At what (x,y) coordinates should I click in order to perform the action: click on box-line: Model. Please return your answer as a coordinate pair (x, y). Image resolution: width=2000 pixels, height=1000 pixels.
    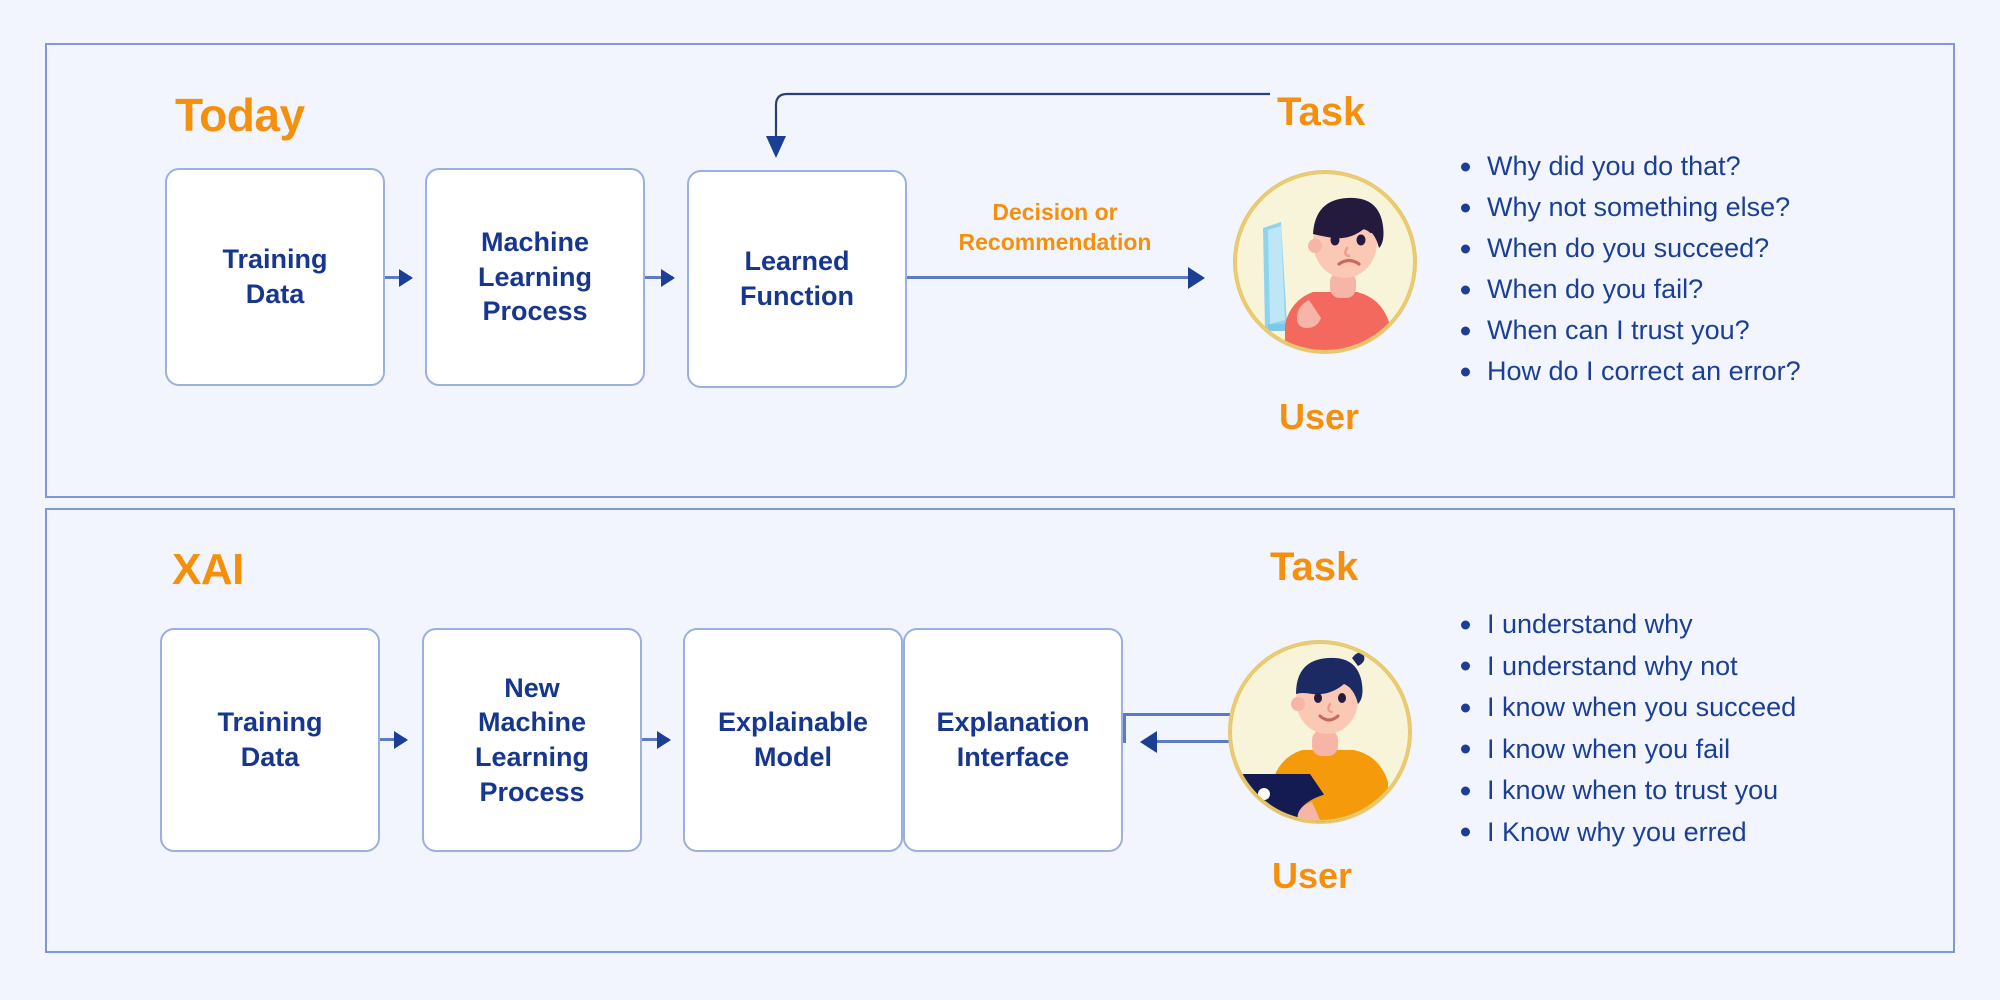
    Looking at the image, I should click on (793, 757).